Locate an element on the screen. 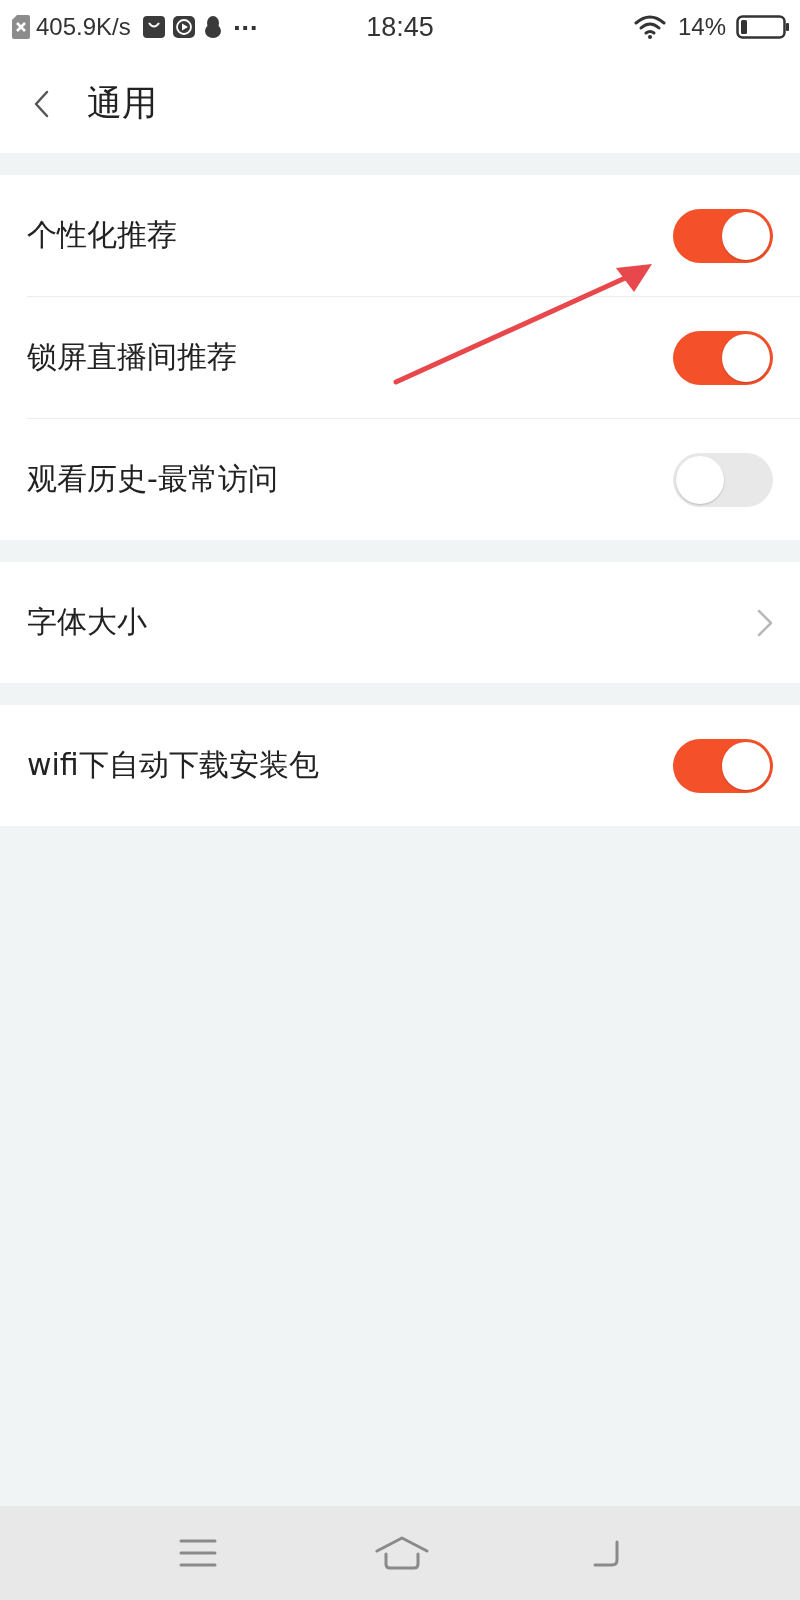 Image resolution: width=800 pixels, height=1600 pixels. setting-label: 锁屏直播间推荐 is located at coordinates (132, 357).